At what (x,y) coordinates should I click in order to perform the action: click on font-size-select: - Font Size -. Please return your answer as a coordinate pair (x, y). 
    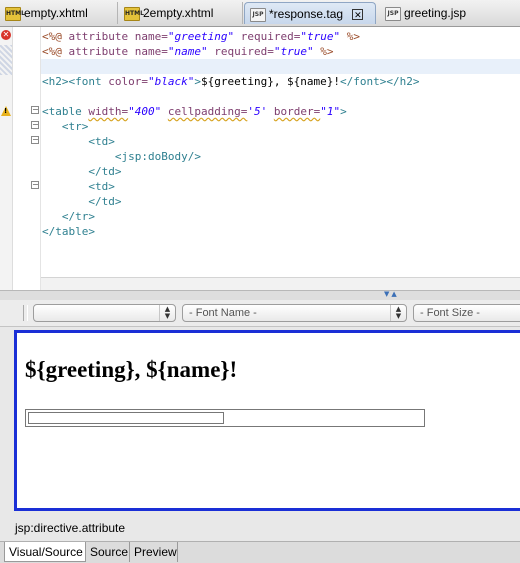
    Looking at the image, I should click on (466, 313).